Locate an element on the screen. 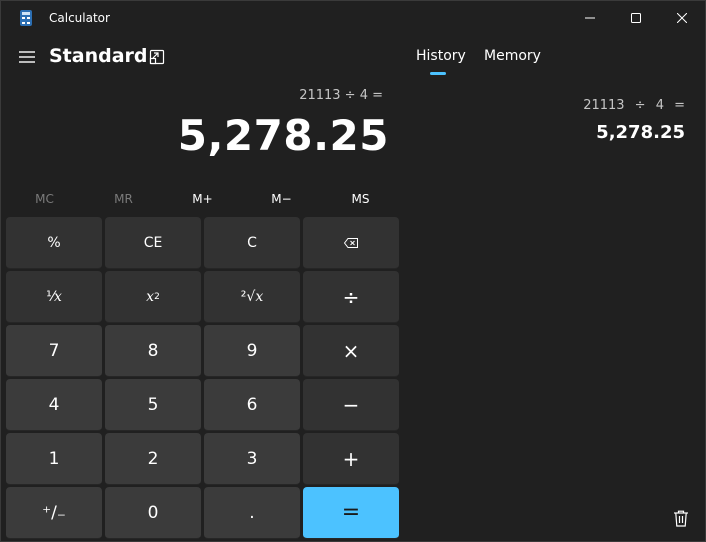 This screenshot has width=706, height=542. memory-controls: MC MR M+ M− MS is located at coordinates (203, 199).